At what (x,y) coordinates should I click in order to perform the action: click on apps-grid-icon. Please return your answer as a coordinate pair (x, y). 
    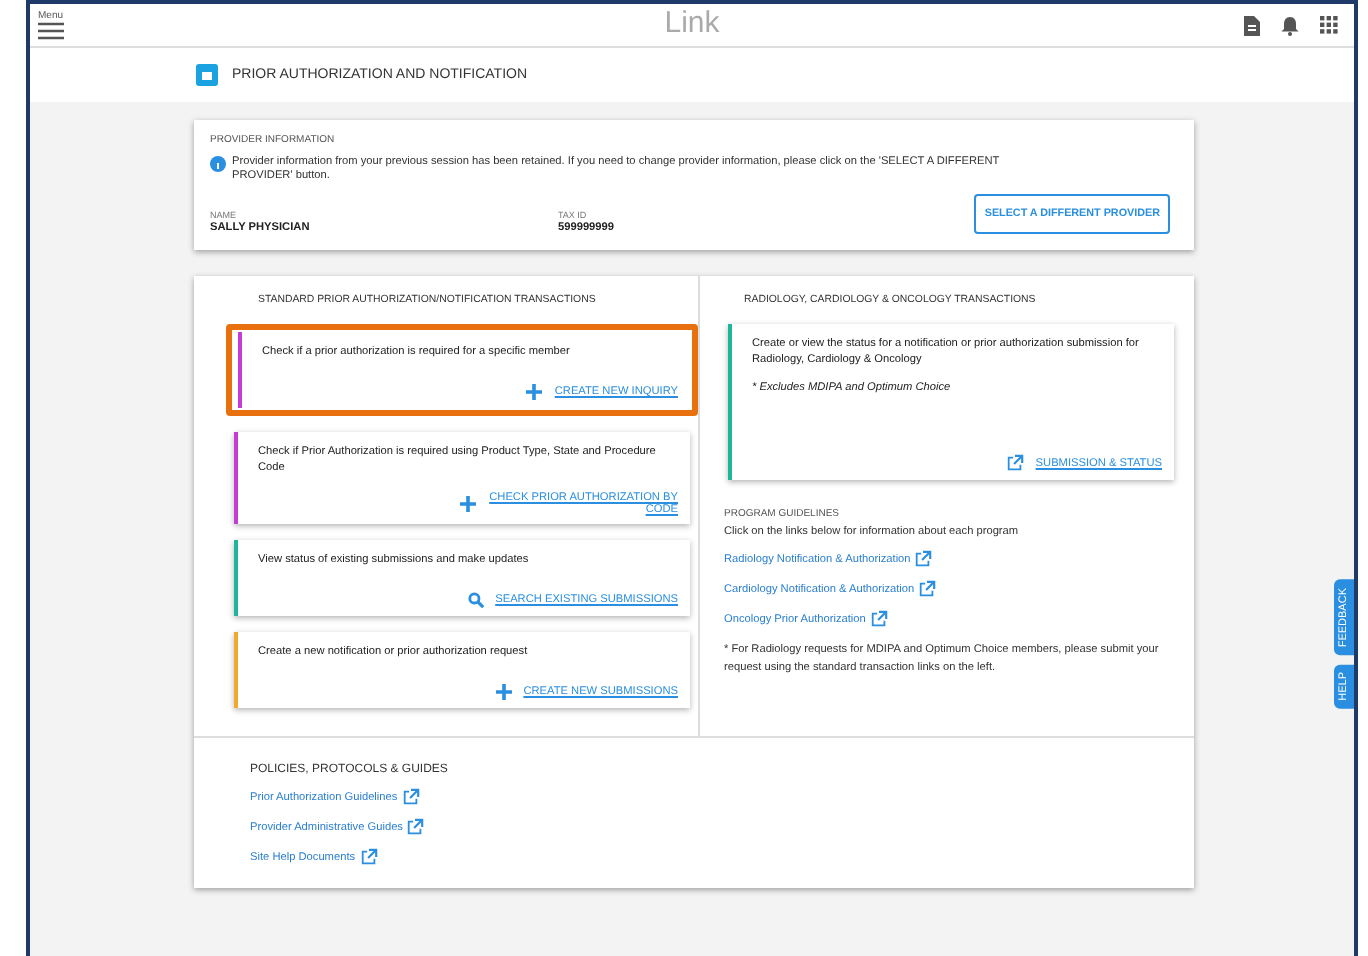
    Looking at the image, I should click on (1329, 25).